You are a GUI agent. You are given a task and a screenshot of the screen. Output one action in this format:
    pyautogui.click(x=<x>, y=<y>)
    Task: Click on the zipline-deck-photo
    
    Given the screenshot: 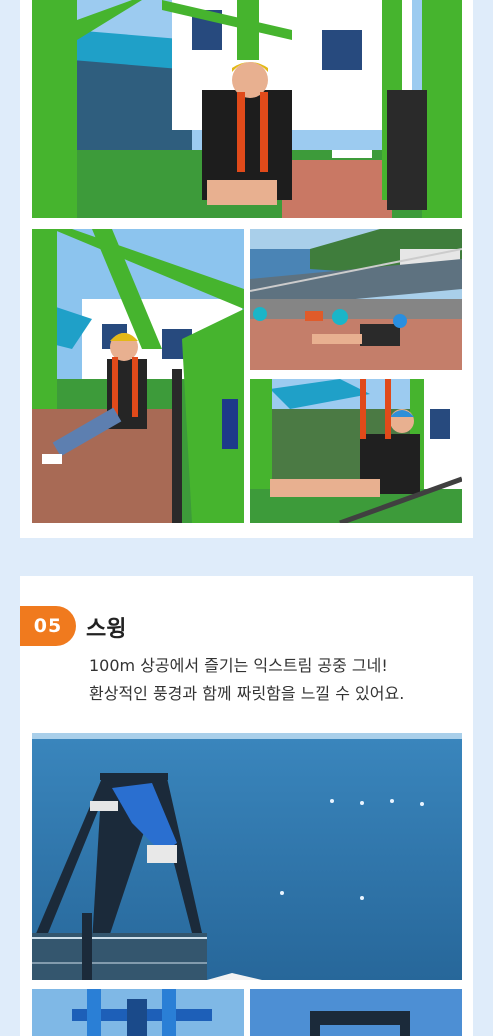 What is the action you would take?
    pyautogui.click(x=356, y=299)
    